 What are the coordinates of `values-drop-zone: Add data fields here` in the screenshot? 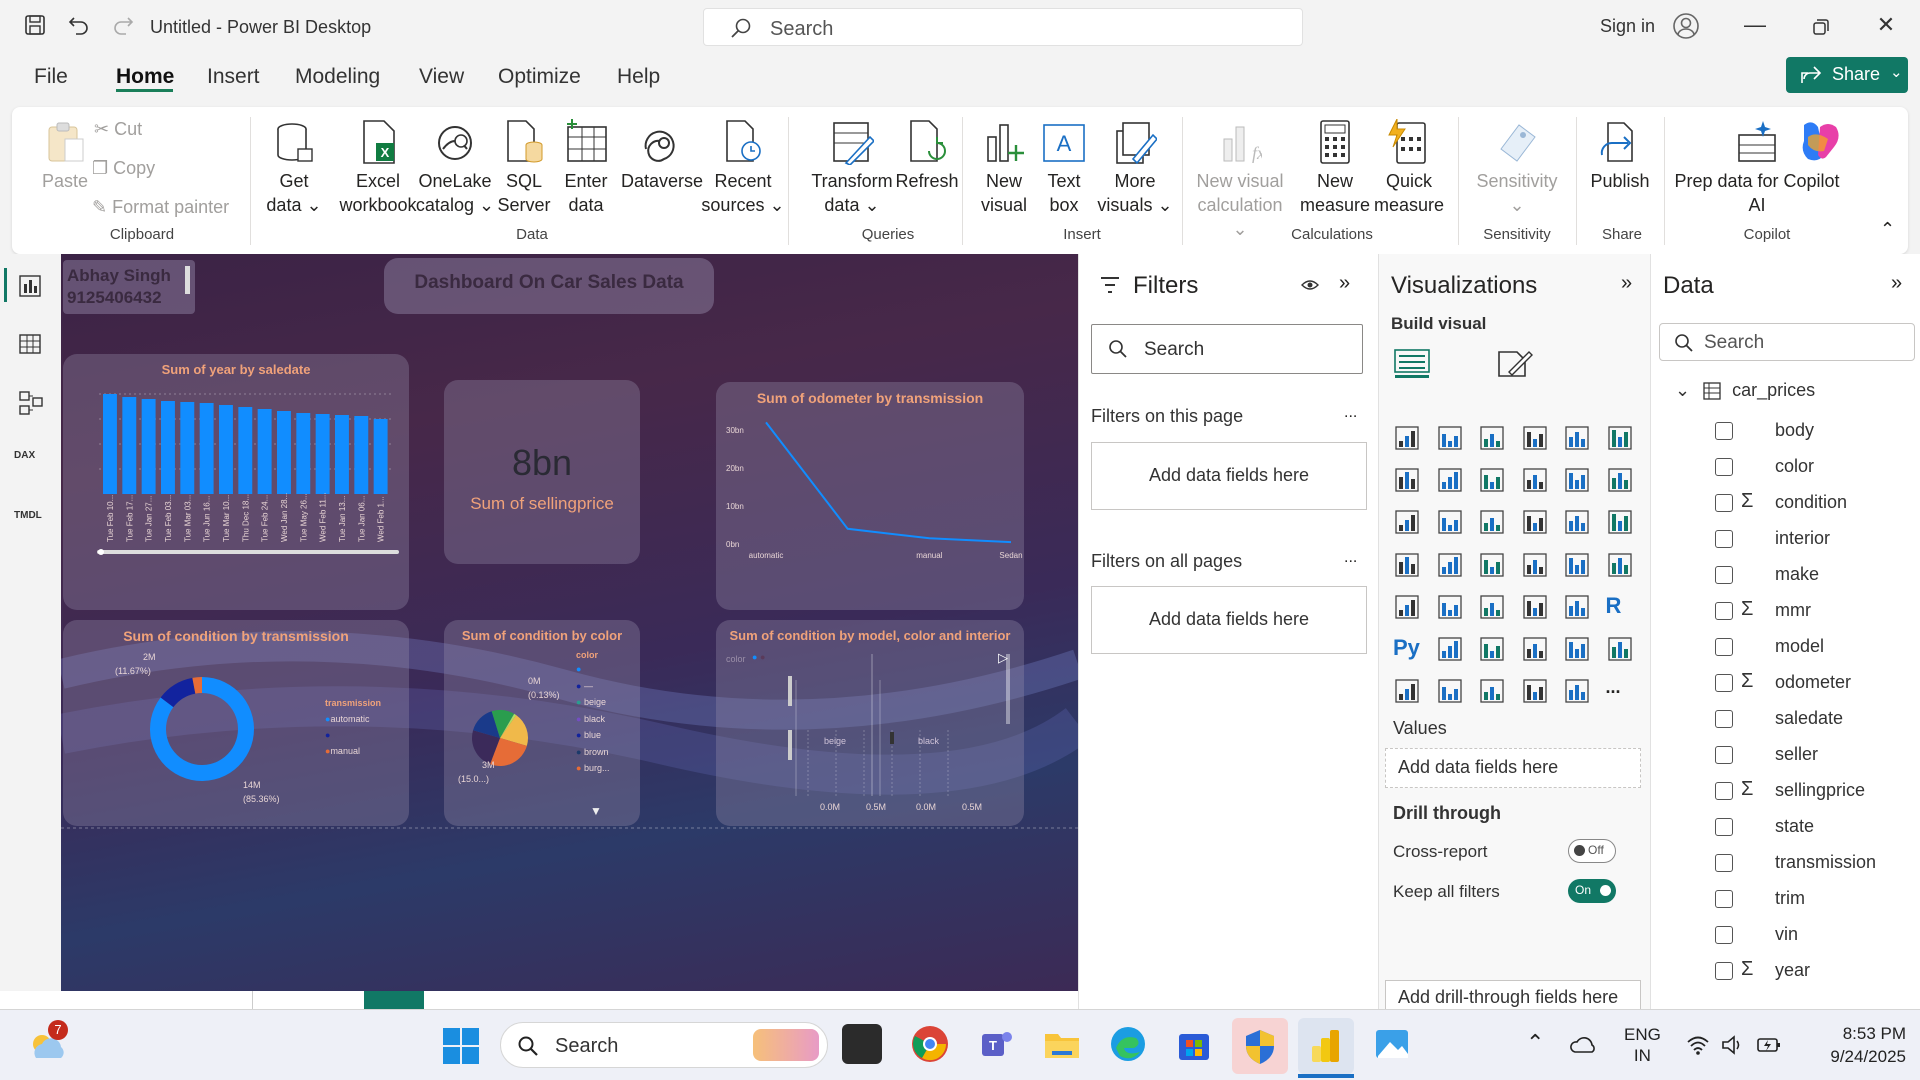 It's located at (1513, 768).